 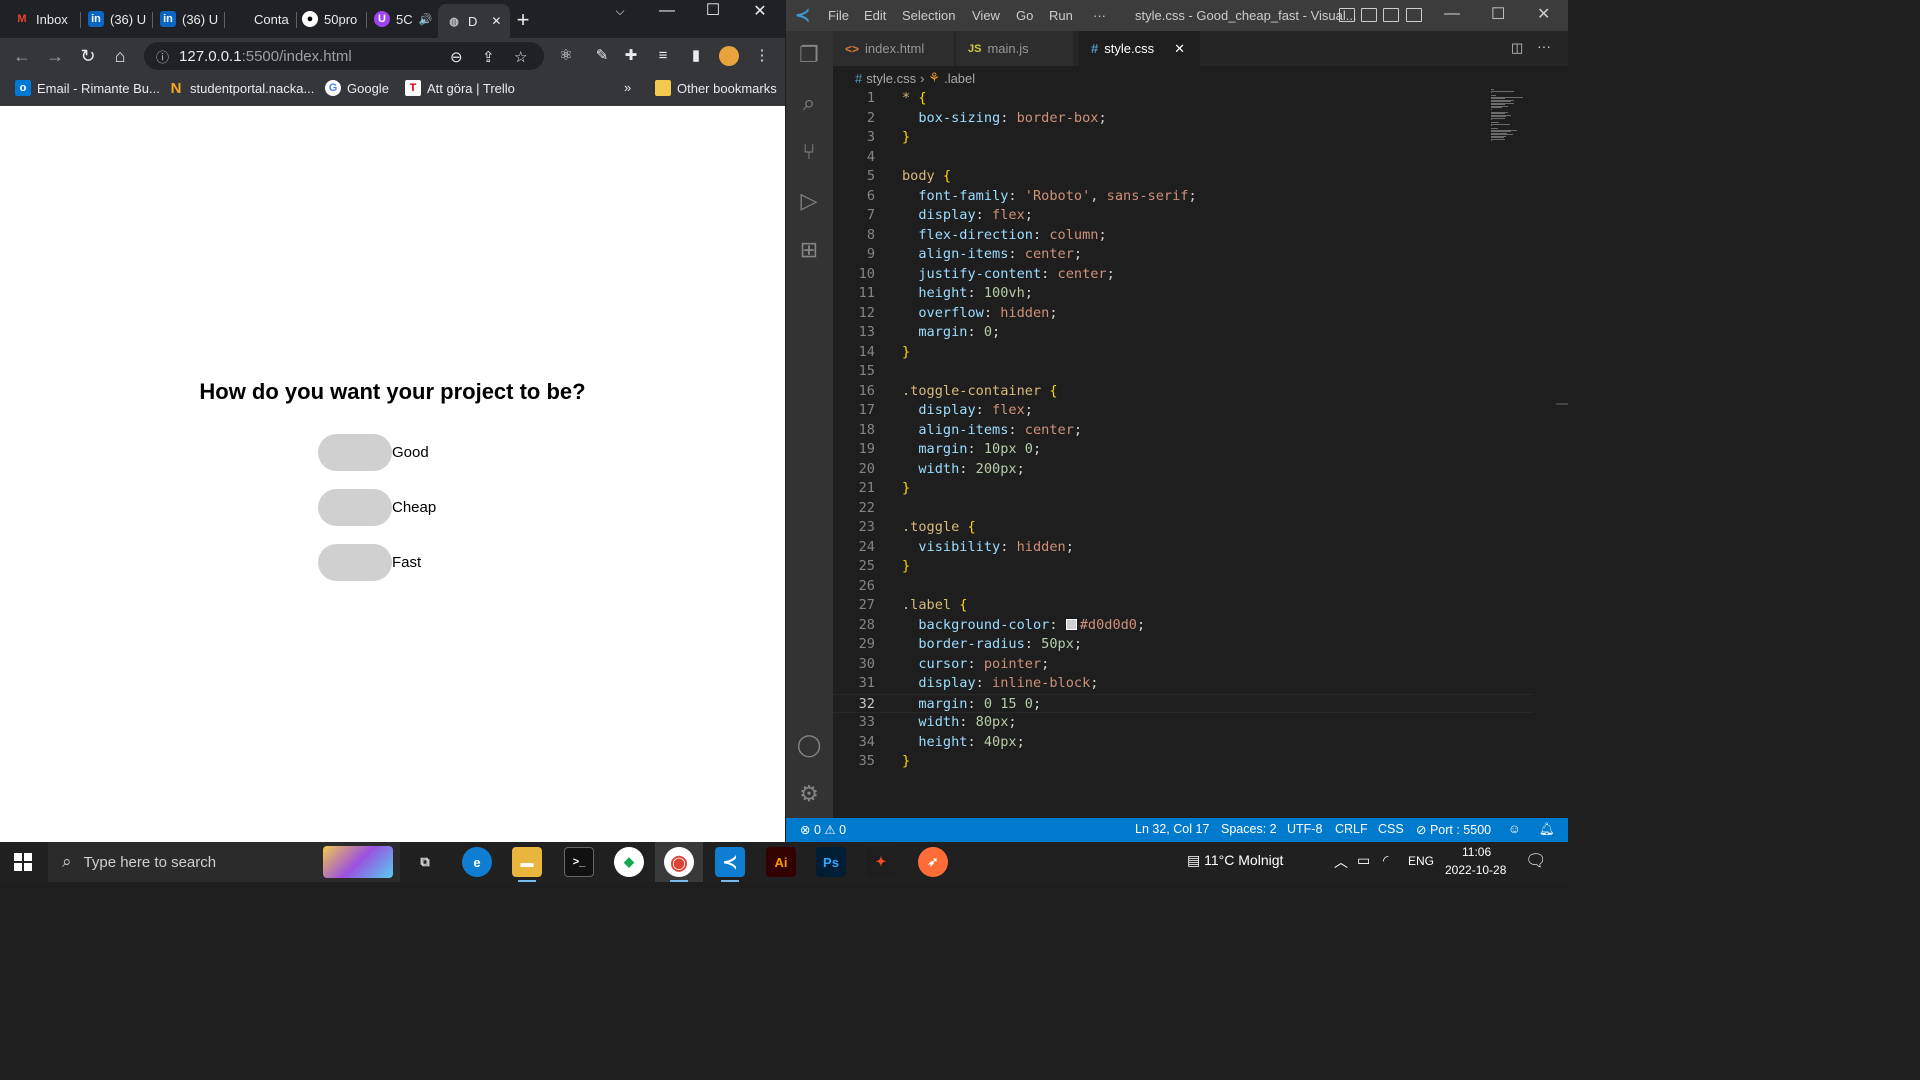 I want to click on taskbar-search: ⌕ Type here to search, so click(x=224, y=862).